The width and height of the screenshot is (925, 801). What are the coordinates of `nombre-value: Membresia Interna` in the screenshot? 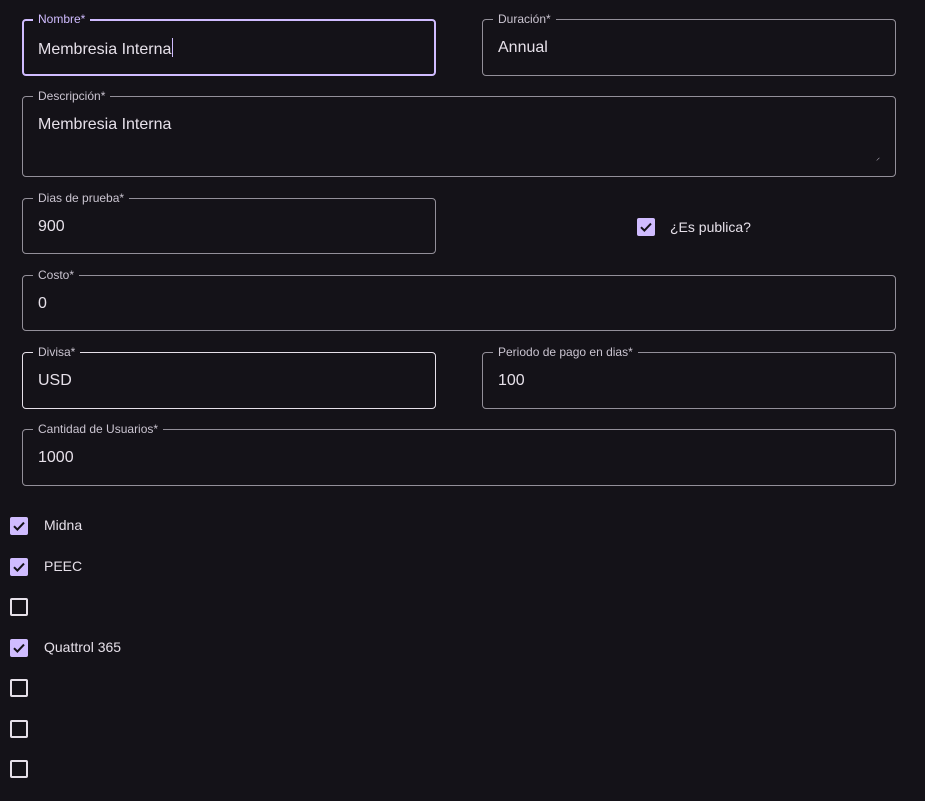 It's located at (105, 49).